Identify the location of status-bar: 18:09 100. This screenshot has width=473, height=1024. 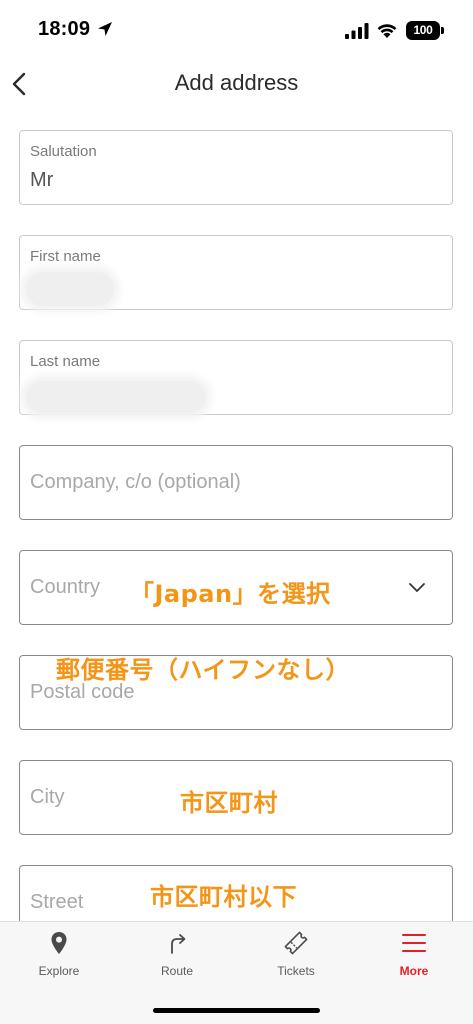
(236, 29).